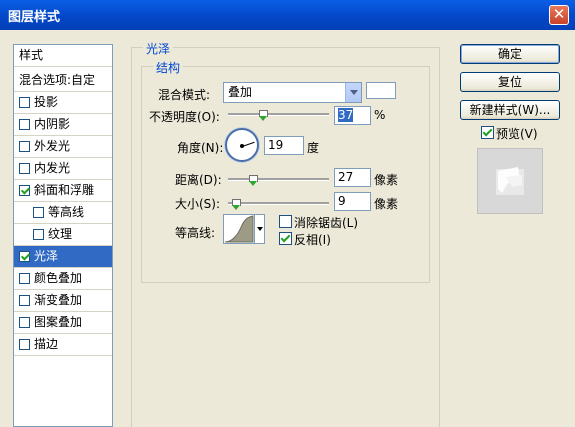 The width and height of the screenshot is (575, 427). I want to click on opacity-input: 37, so click(352, 115).